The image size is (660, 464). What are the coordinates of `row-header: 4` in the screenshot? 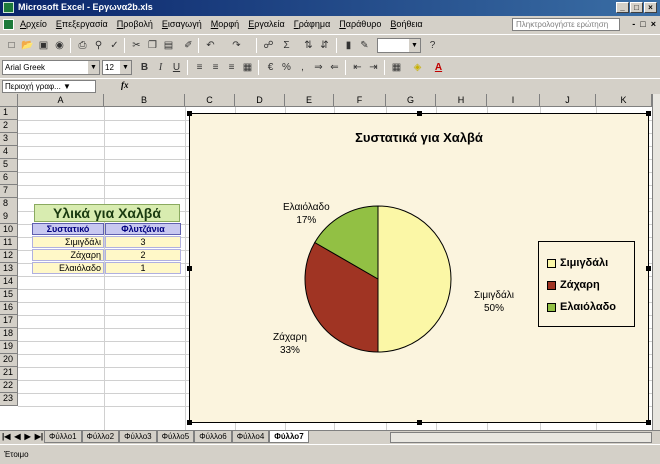 It's located at (9, 152).